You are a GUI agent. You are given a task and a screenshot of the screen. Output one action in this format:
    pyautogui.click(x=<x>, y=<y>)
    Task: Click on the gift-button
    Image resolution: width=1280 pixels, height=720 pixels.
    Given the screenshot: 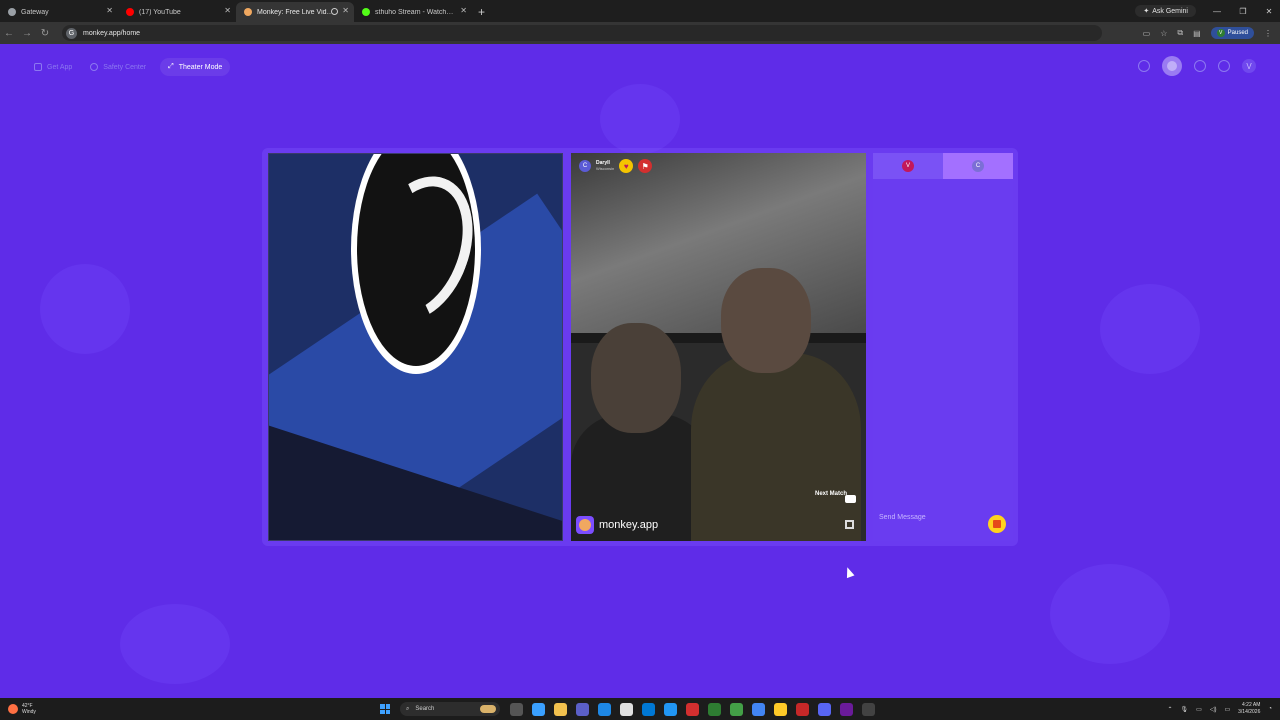 What is the action you would take?
    pyautogui.click(x=997, y=524)
    